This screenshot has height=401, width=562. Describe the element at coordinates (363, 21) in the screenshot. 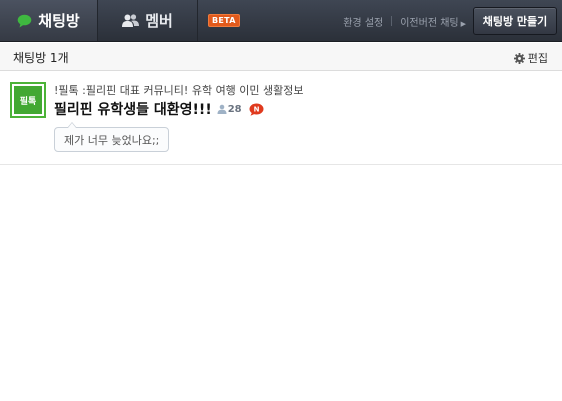

I see `settings-link: 환경 설정` at that location.